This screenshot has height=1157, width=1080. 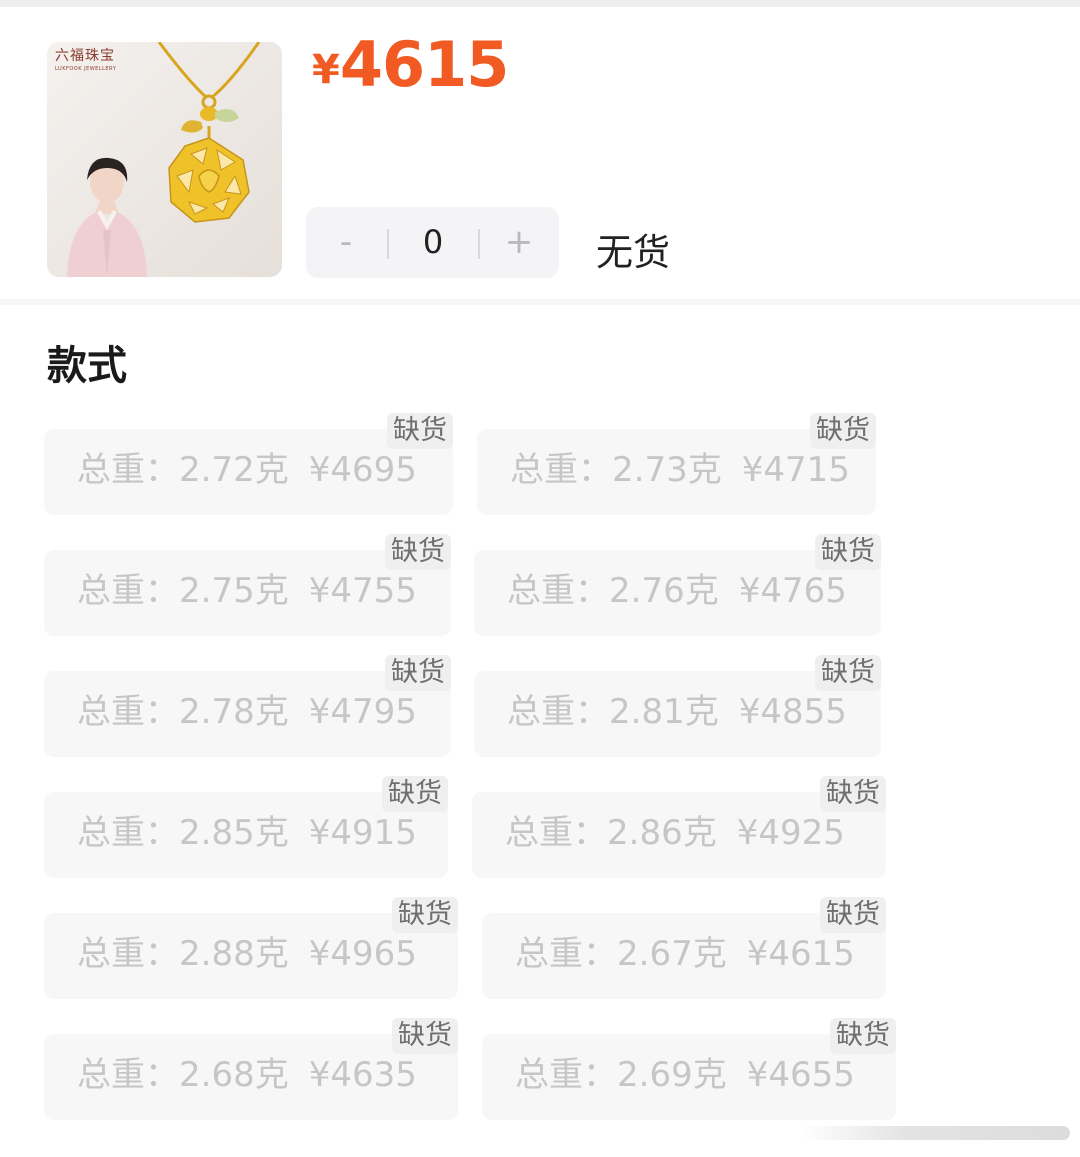 What do you see at coordinates (800, 1075) in the screenshot?
I see `variant-price: ¥4655` at bounding box center [800, 1075].